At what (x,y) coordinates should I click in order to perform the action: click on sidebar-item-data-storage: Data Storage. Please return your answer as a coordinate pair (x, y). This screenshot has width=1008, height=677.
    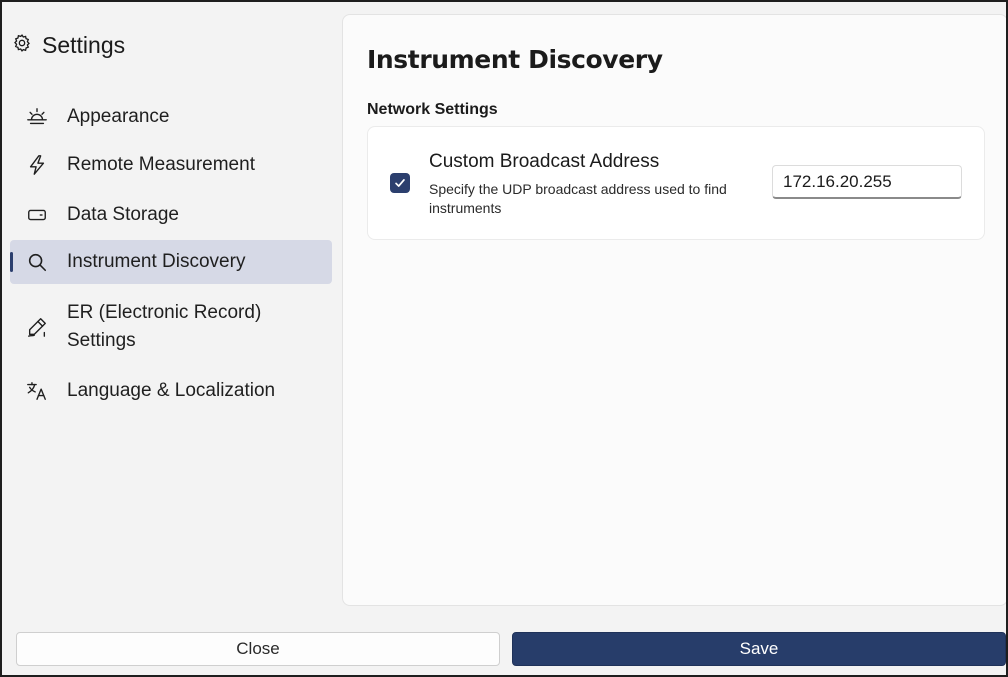
    Looking at the image, I should click on (171, 215).